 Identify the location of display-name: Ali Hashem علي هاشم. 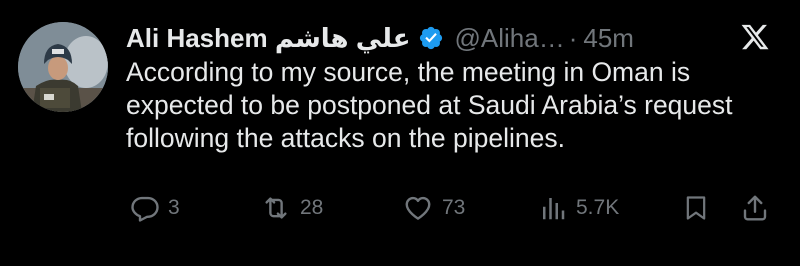
(268, 38).